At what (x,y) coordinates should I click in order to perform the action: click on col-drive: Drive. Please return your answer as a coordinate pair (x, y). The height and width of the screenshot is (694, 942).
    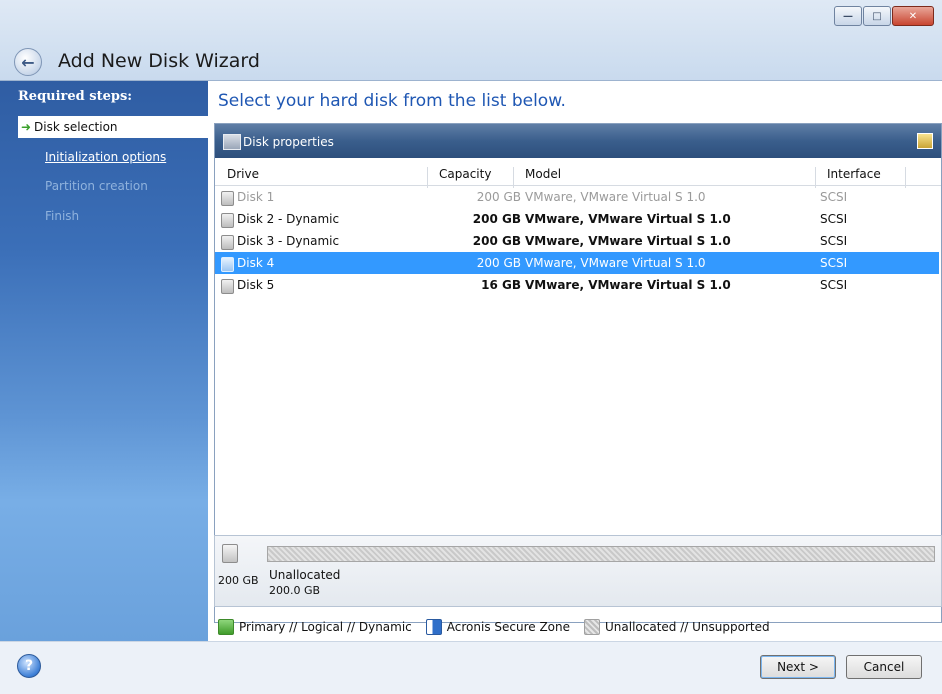
    Looking at the image, I should click on (243, 174).